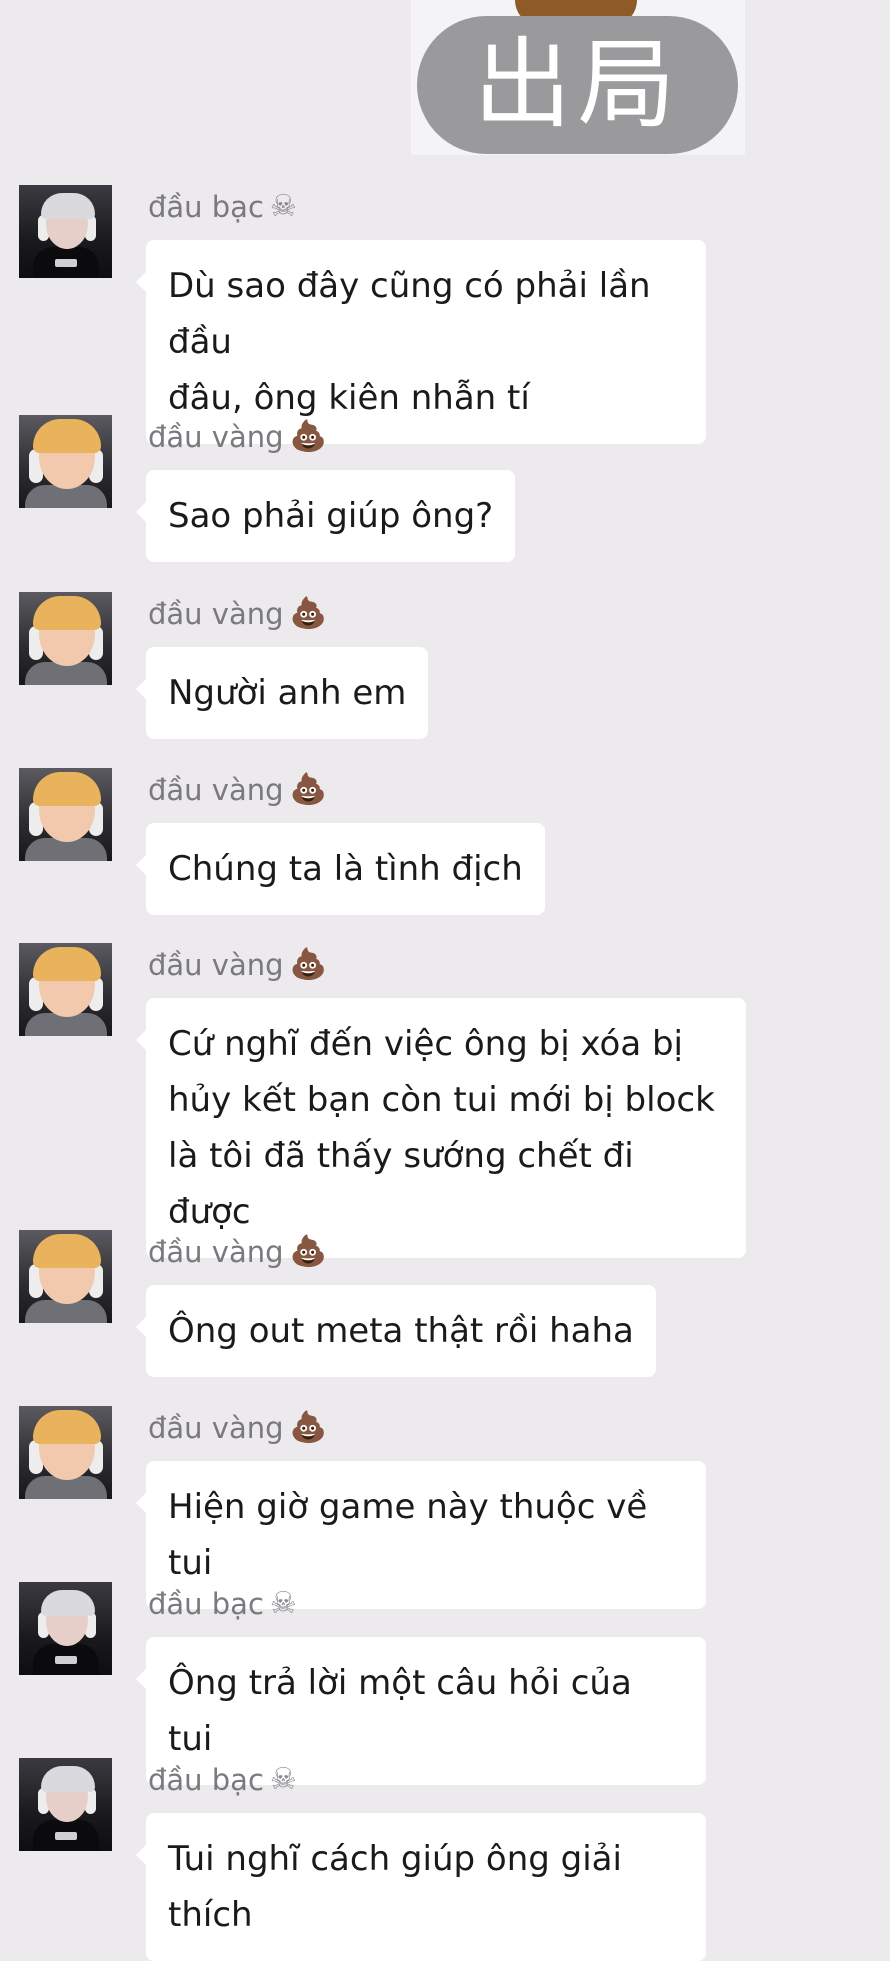 Image resolution: width=890 pixels, height=1961 pixels. What do you see at coordinates (425, 1044) in the screenshot?
I see `message-text-line: Cứ nghĩ đến việc ông bị xóa bị` at bounding box center [425, 1044].